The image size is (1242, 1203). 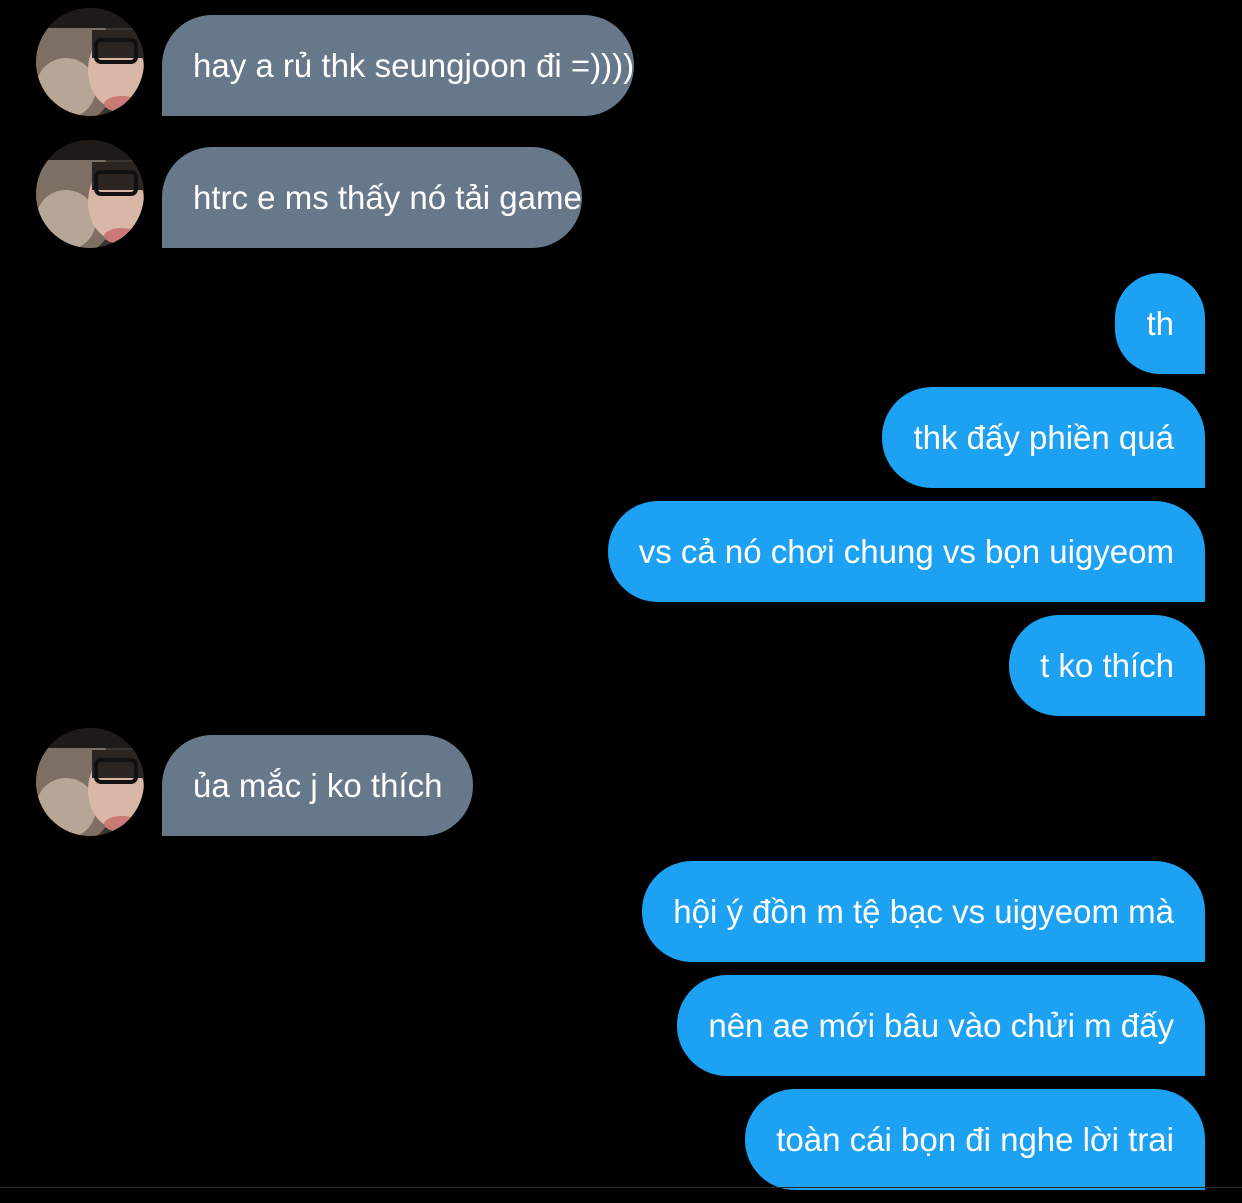 What do you see at coordinates (621, 1187) in the screenshot?
I see `divider` at bounding box center [621, 1187].